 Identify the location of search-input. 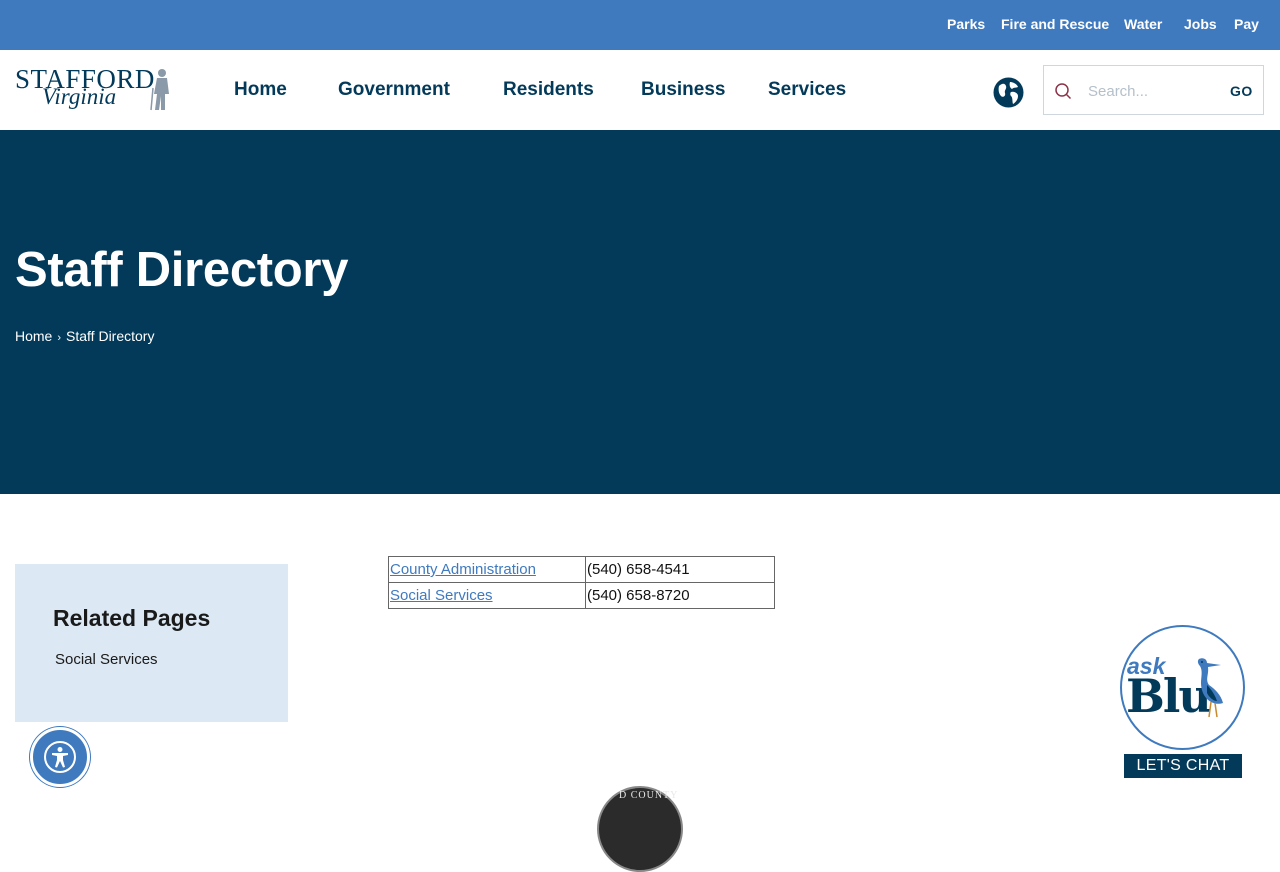
(1153, 91).